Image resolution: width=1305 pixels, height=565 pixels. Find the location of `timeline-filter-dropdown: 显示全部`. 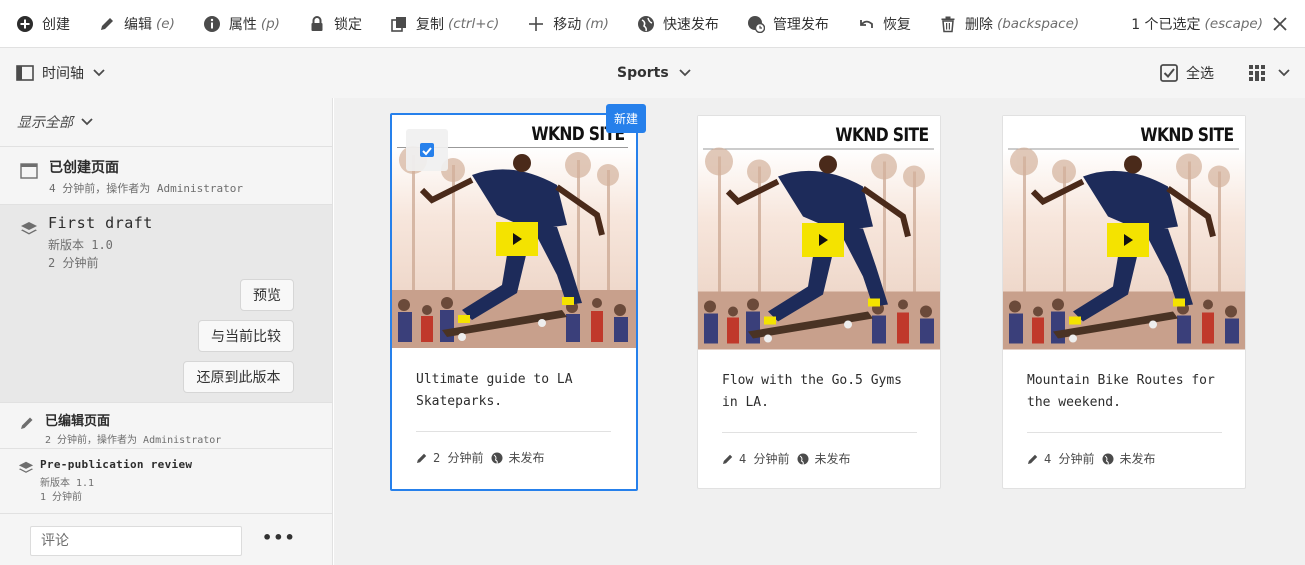

timeline-filter-dropdown: 显示全部 is located at coordinates (55, 122).